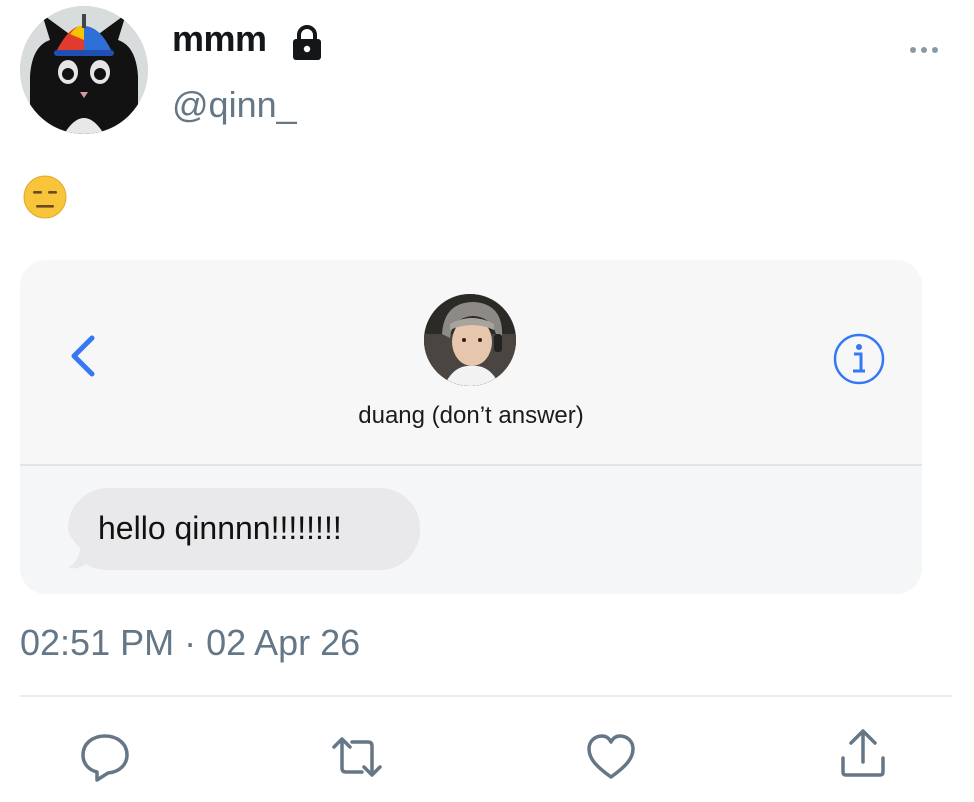 This screenshot has width=974, height=802. I want to click on contact-name: duang (don’t answer), so click(471, 415).